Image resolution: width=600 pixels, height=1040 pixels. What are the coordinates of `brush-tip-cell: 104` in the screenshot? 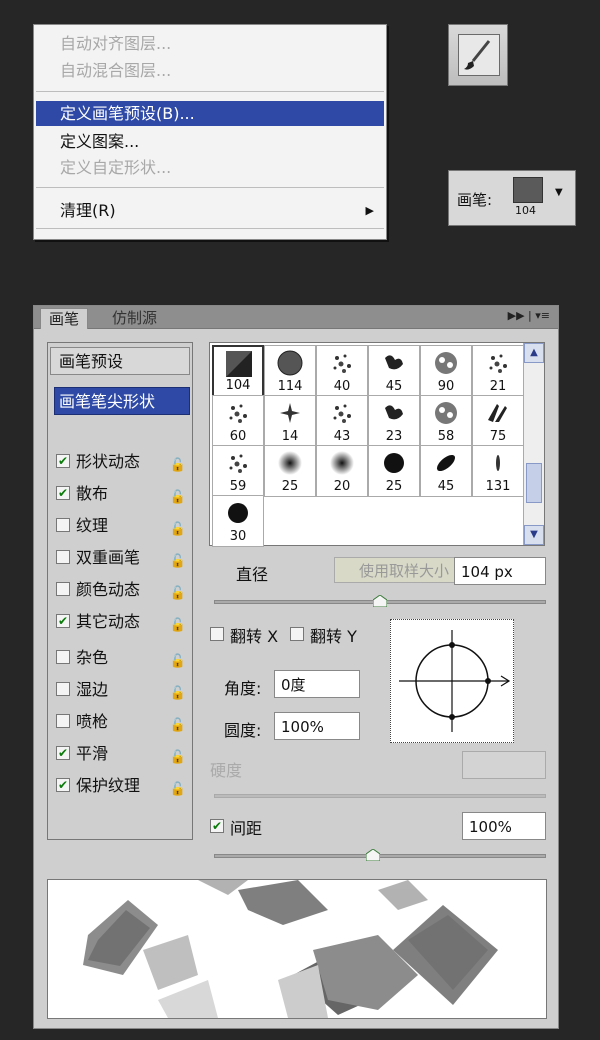 It's located at (238, 371).